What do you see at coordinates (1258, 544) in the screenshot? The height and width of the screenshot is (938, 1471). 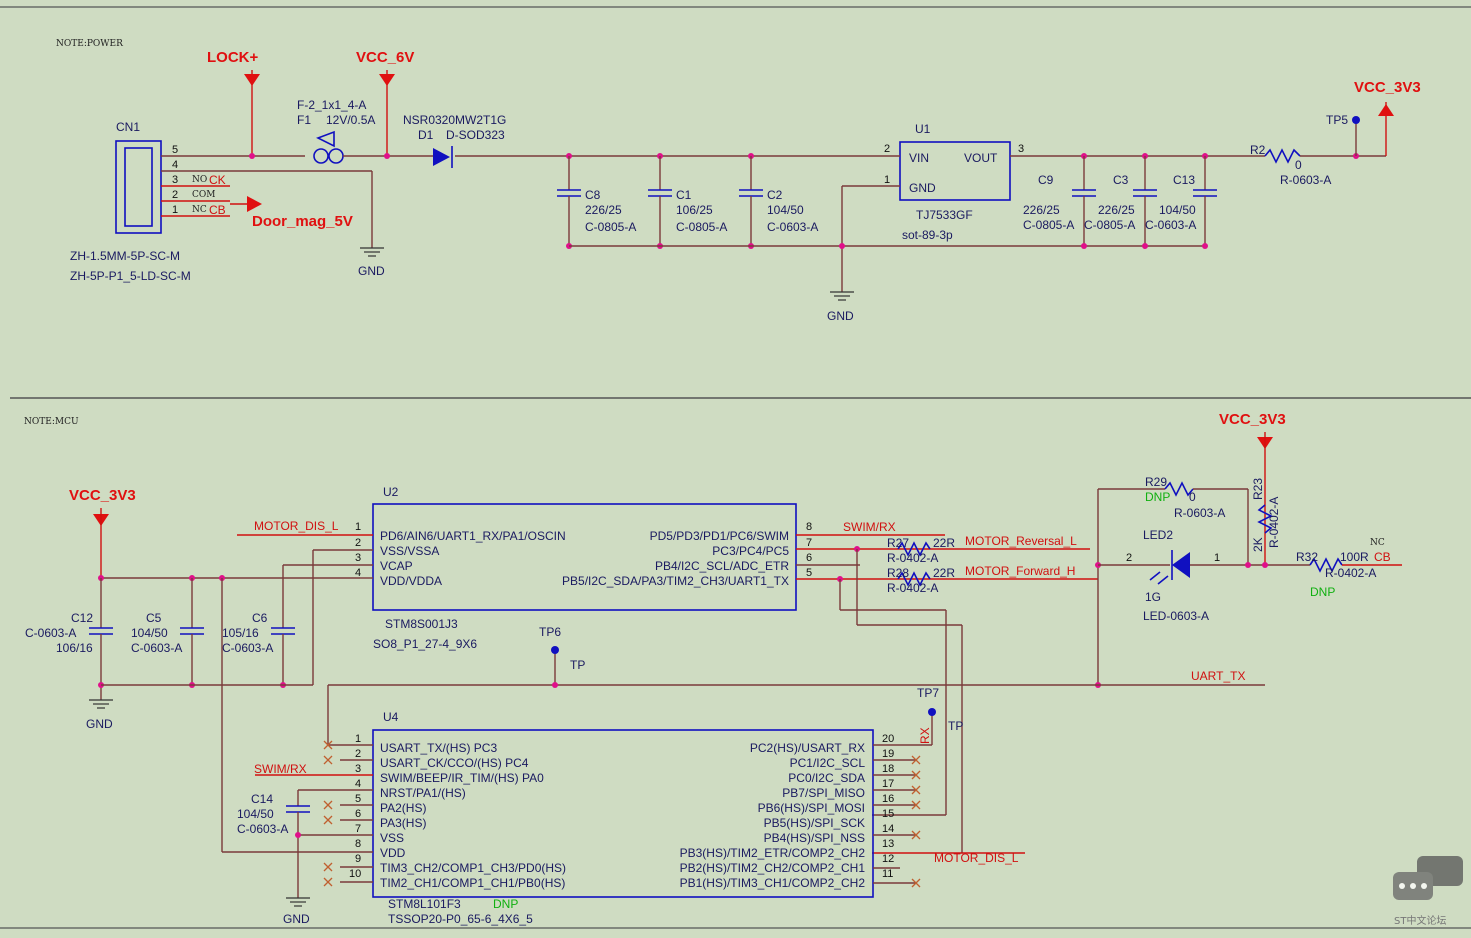 I see `r23-val: 2K` at bounding box center [1258, 544].